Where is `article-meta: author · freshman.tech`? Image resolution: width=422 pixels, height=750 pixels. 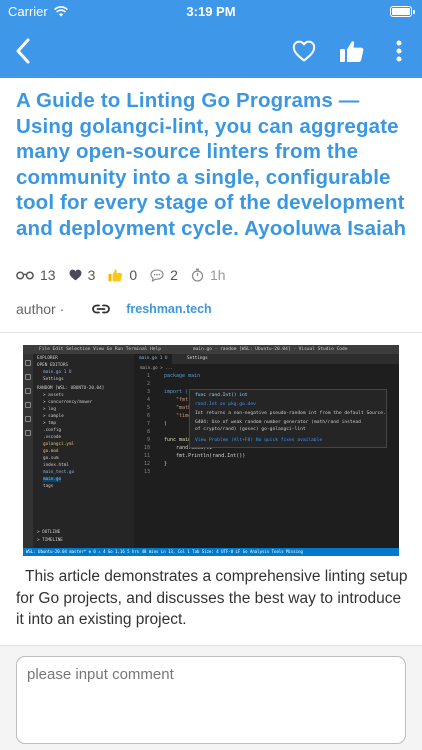 article-meta: author · freshman.tech is located at coordinates (114, 309).